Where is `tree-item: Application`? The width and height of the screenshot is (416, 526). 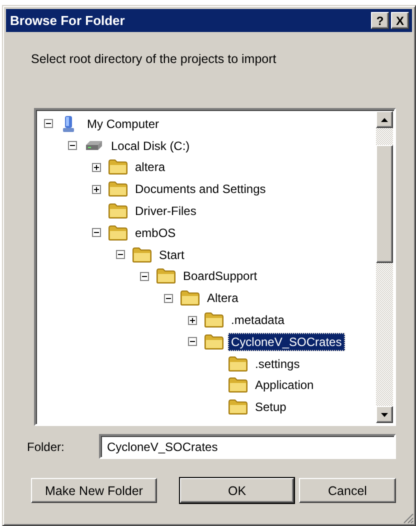 tree-item: Application is located at coordinates (284, 385).